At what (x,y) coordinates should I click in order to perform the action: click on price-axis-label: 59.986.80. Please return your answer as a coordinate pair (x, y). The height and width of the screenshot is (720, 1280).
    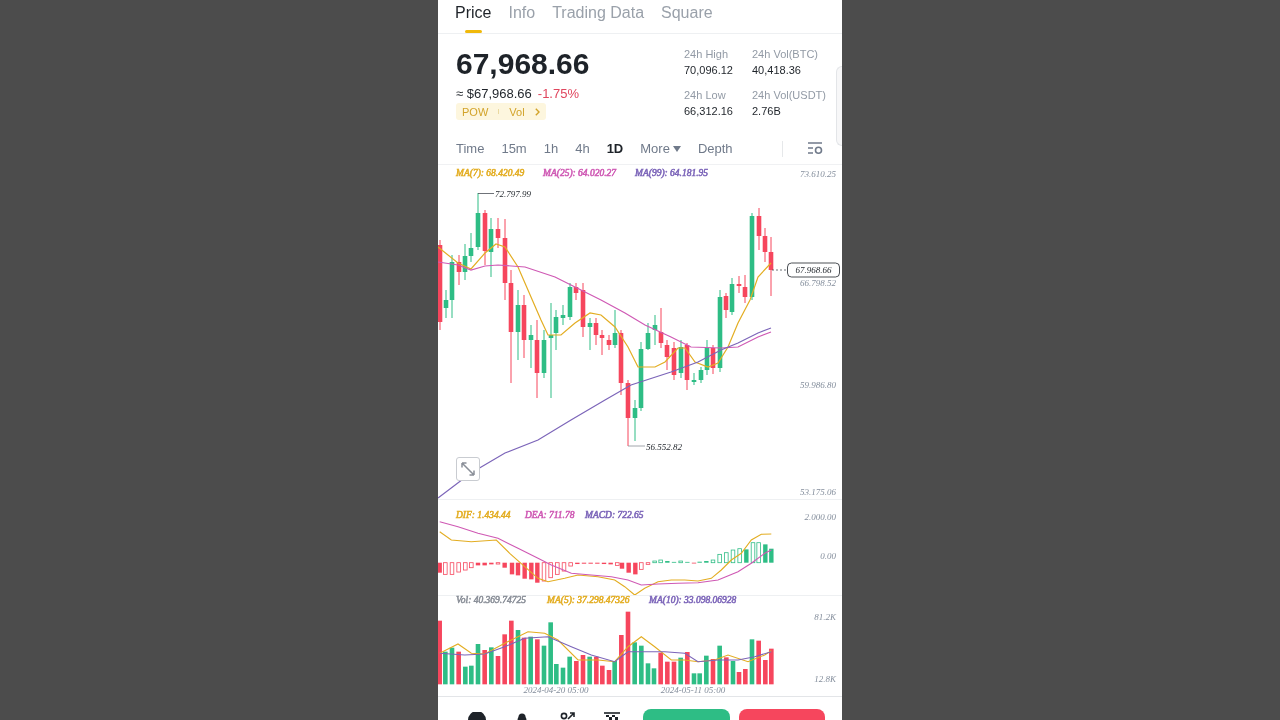
    Looking at the image, I should click on (818, 385).